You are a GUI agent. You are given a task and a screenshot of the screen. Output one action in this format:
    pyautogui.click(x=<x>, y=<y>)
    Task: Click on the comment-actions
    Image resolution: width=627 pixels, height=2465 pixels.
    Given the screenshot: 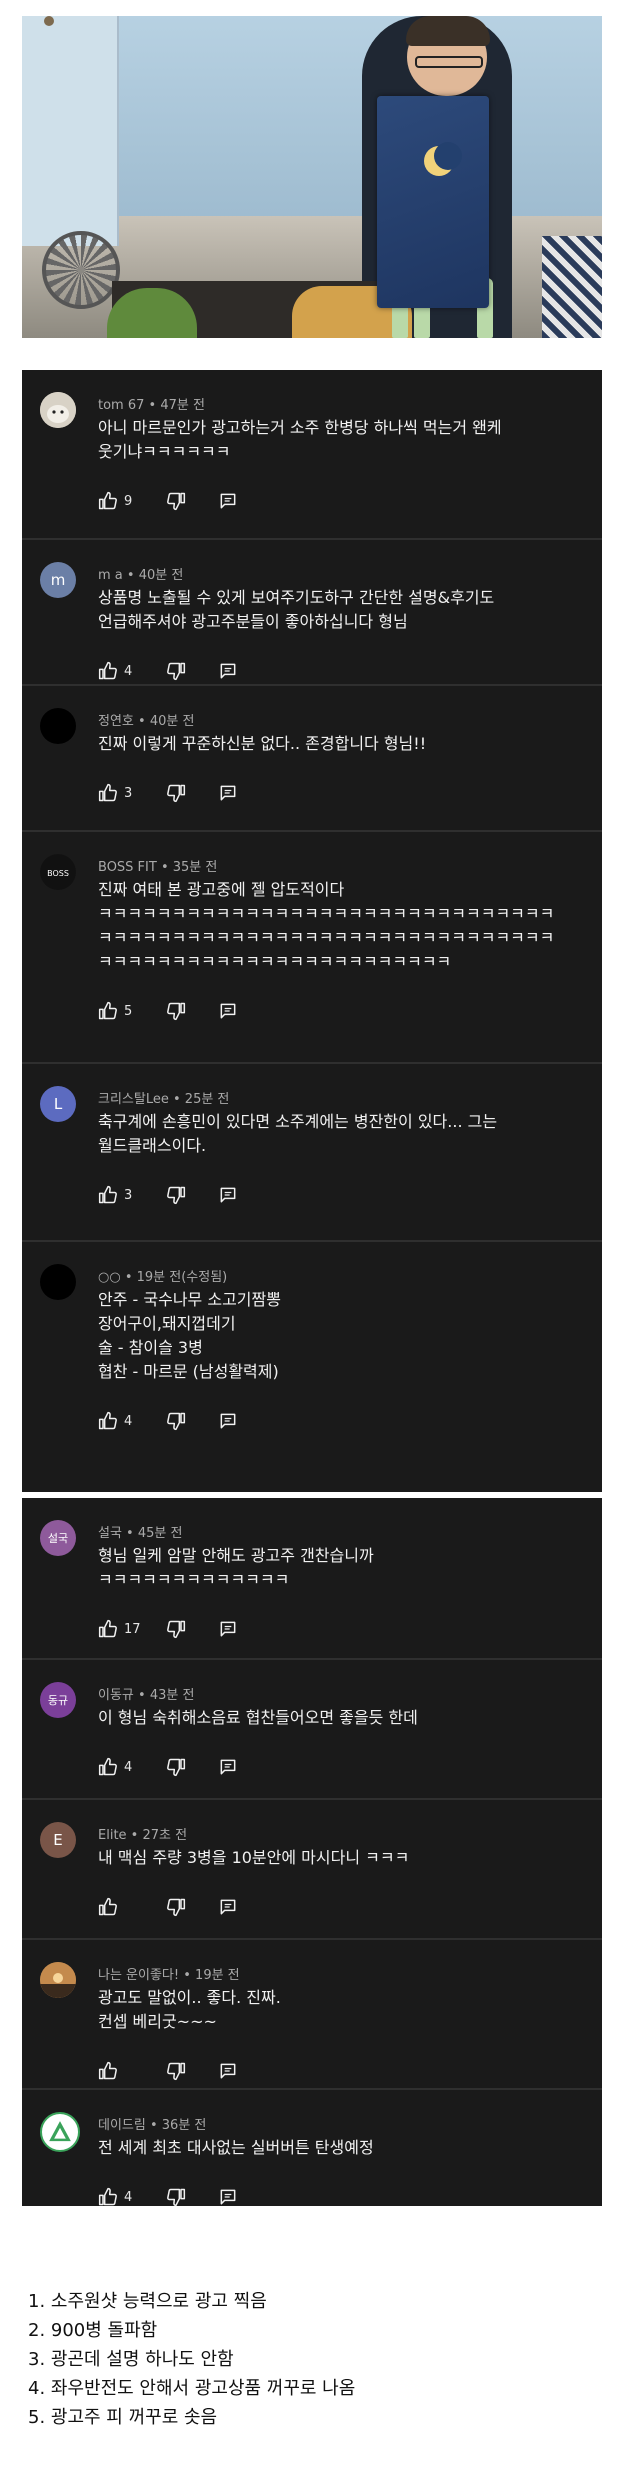 What is the action you would take?
    pyautogui.click(x=168, y=2071)
    